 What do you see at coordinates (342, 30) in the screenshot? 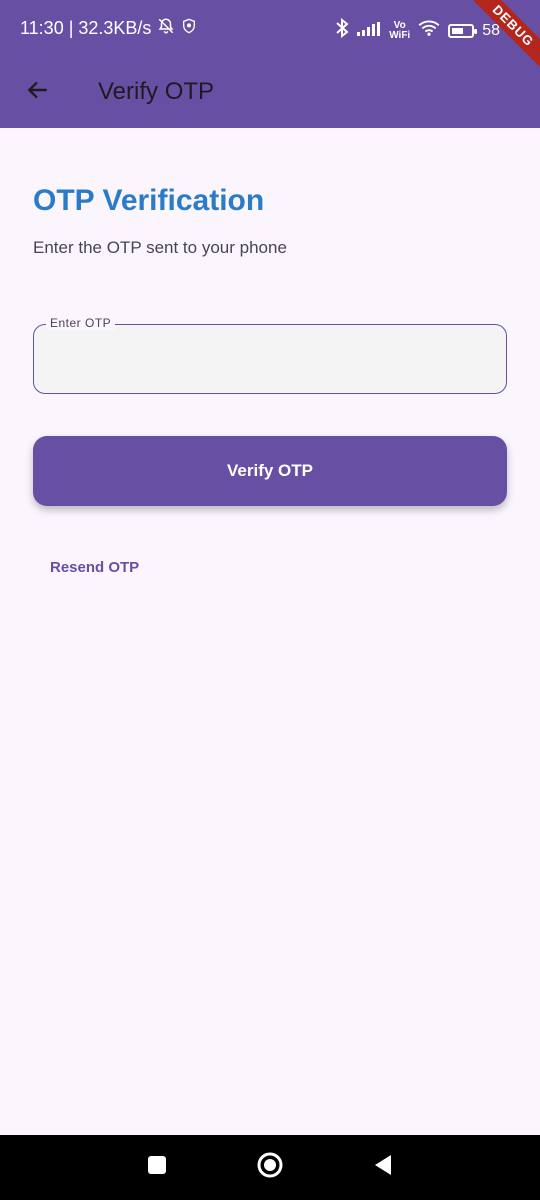
I see `bluetooth-icon` at bounding box center [342, 30].